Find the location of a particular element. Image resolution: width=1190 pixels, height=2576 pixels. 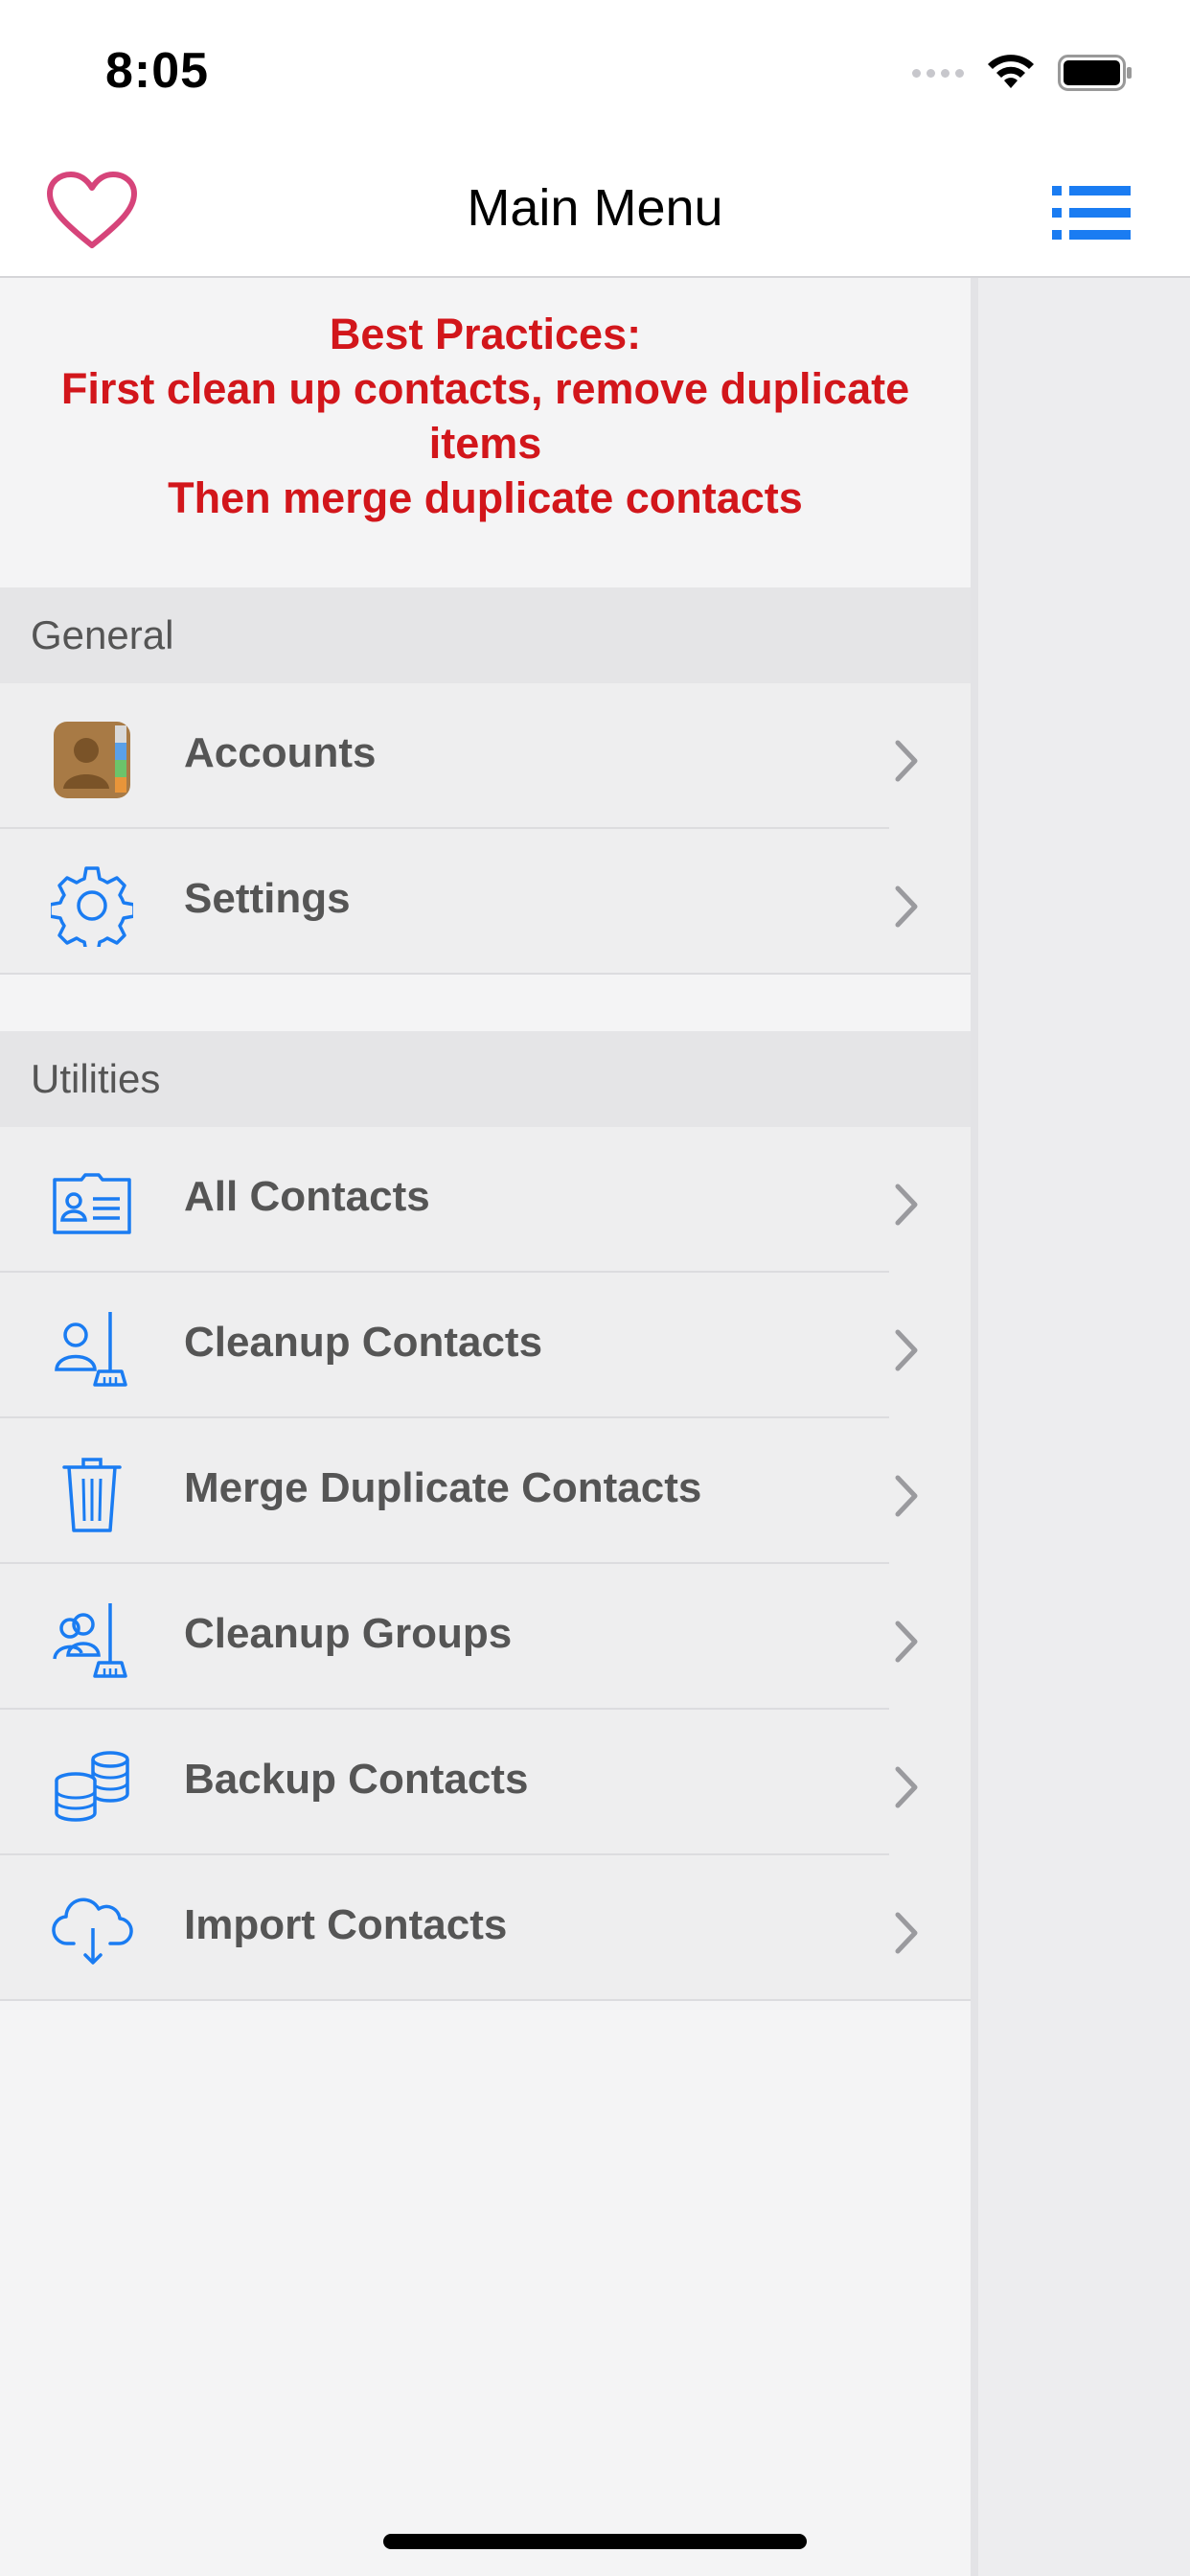

menu-item-cleanup-contacts: Cleanup Contacts is located at coordinates (486, 1345).